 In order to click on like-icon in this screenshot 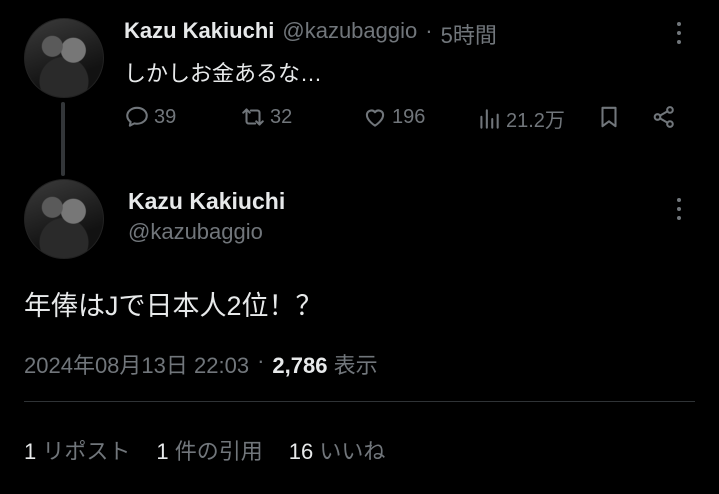, I will do `click(375, 117)`.